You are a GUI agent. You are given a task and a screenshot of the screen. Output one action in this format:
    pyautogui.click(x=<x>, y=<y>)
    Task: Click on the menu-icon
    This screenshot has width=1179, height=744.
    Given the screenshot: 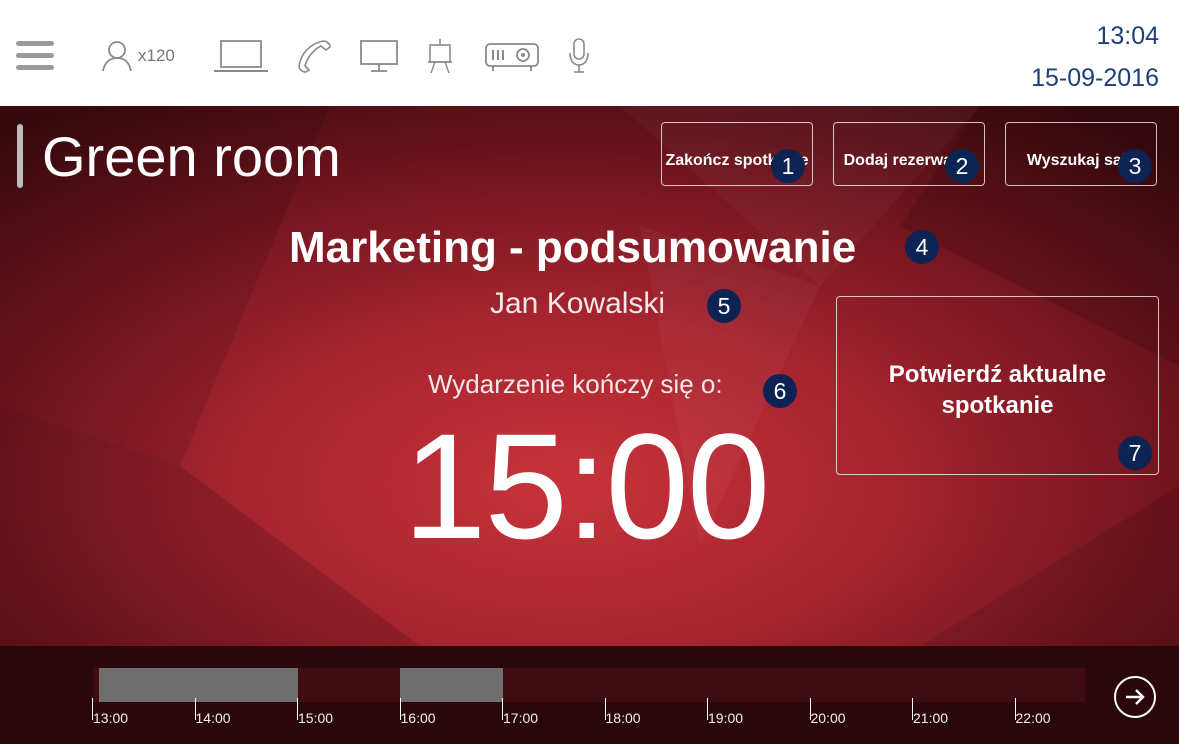 What is the action you would take?
    pyautogui.click(x=35, y=57)
    